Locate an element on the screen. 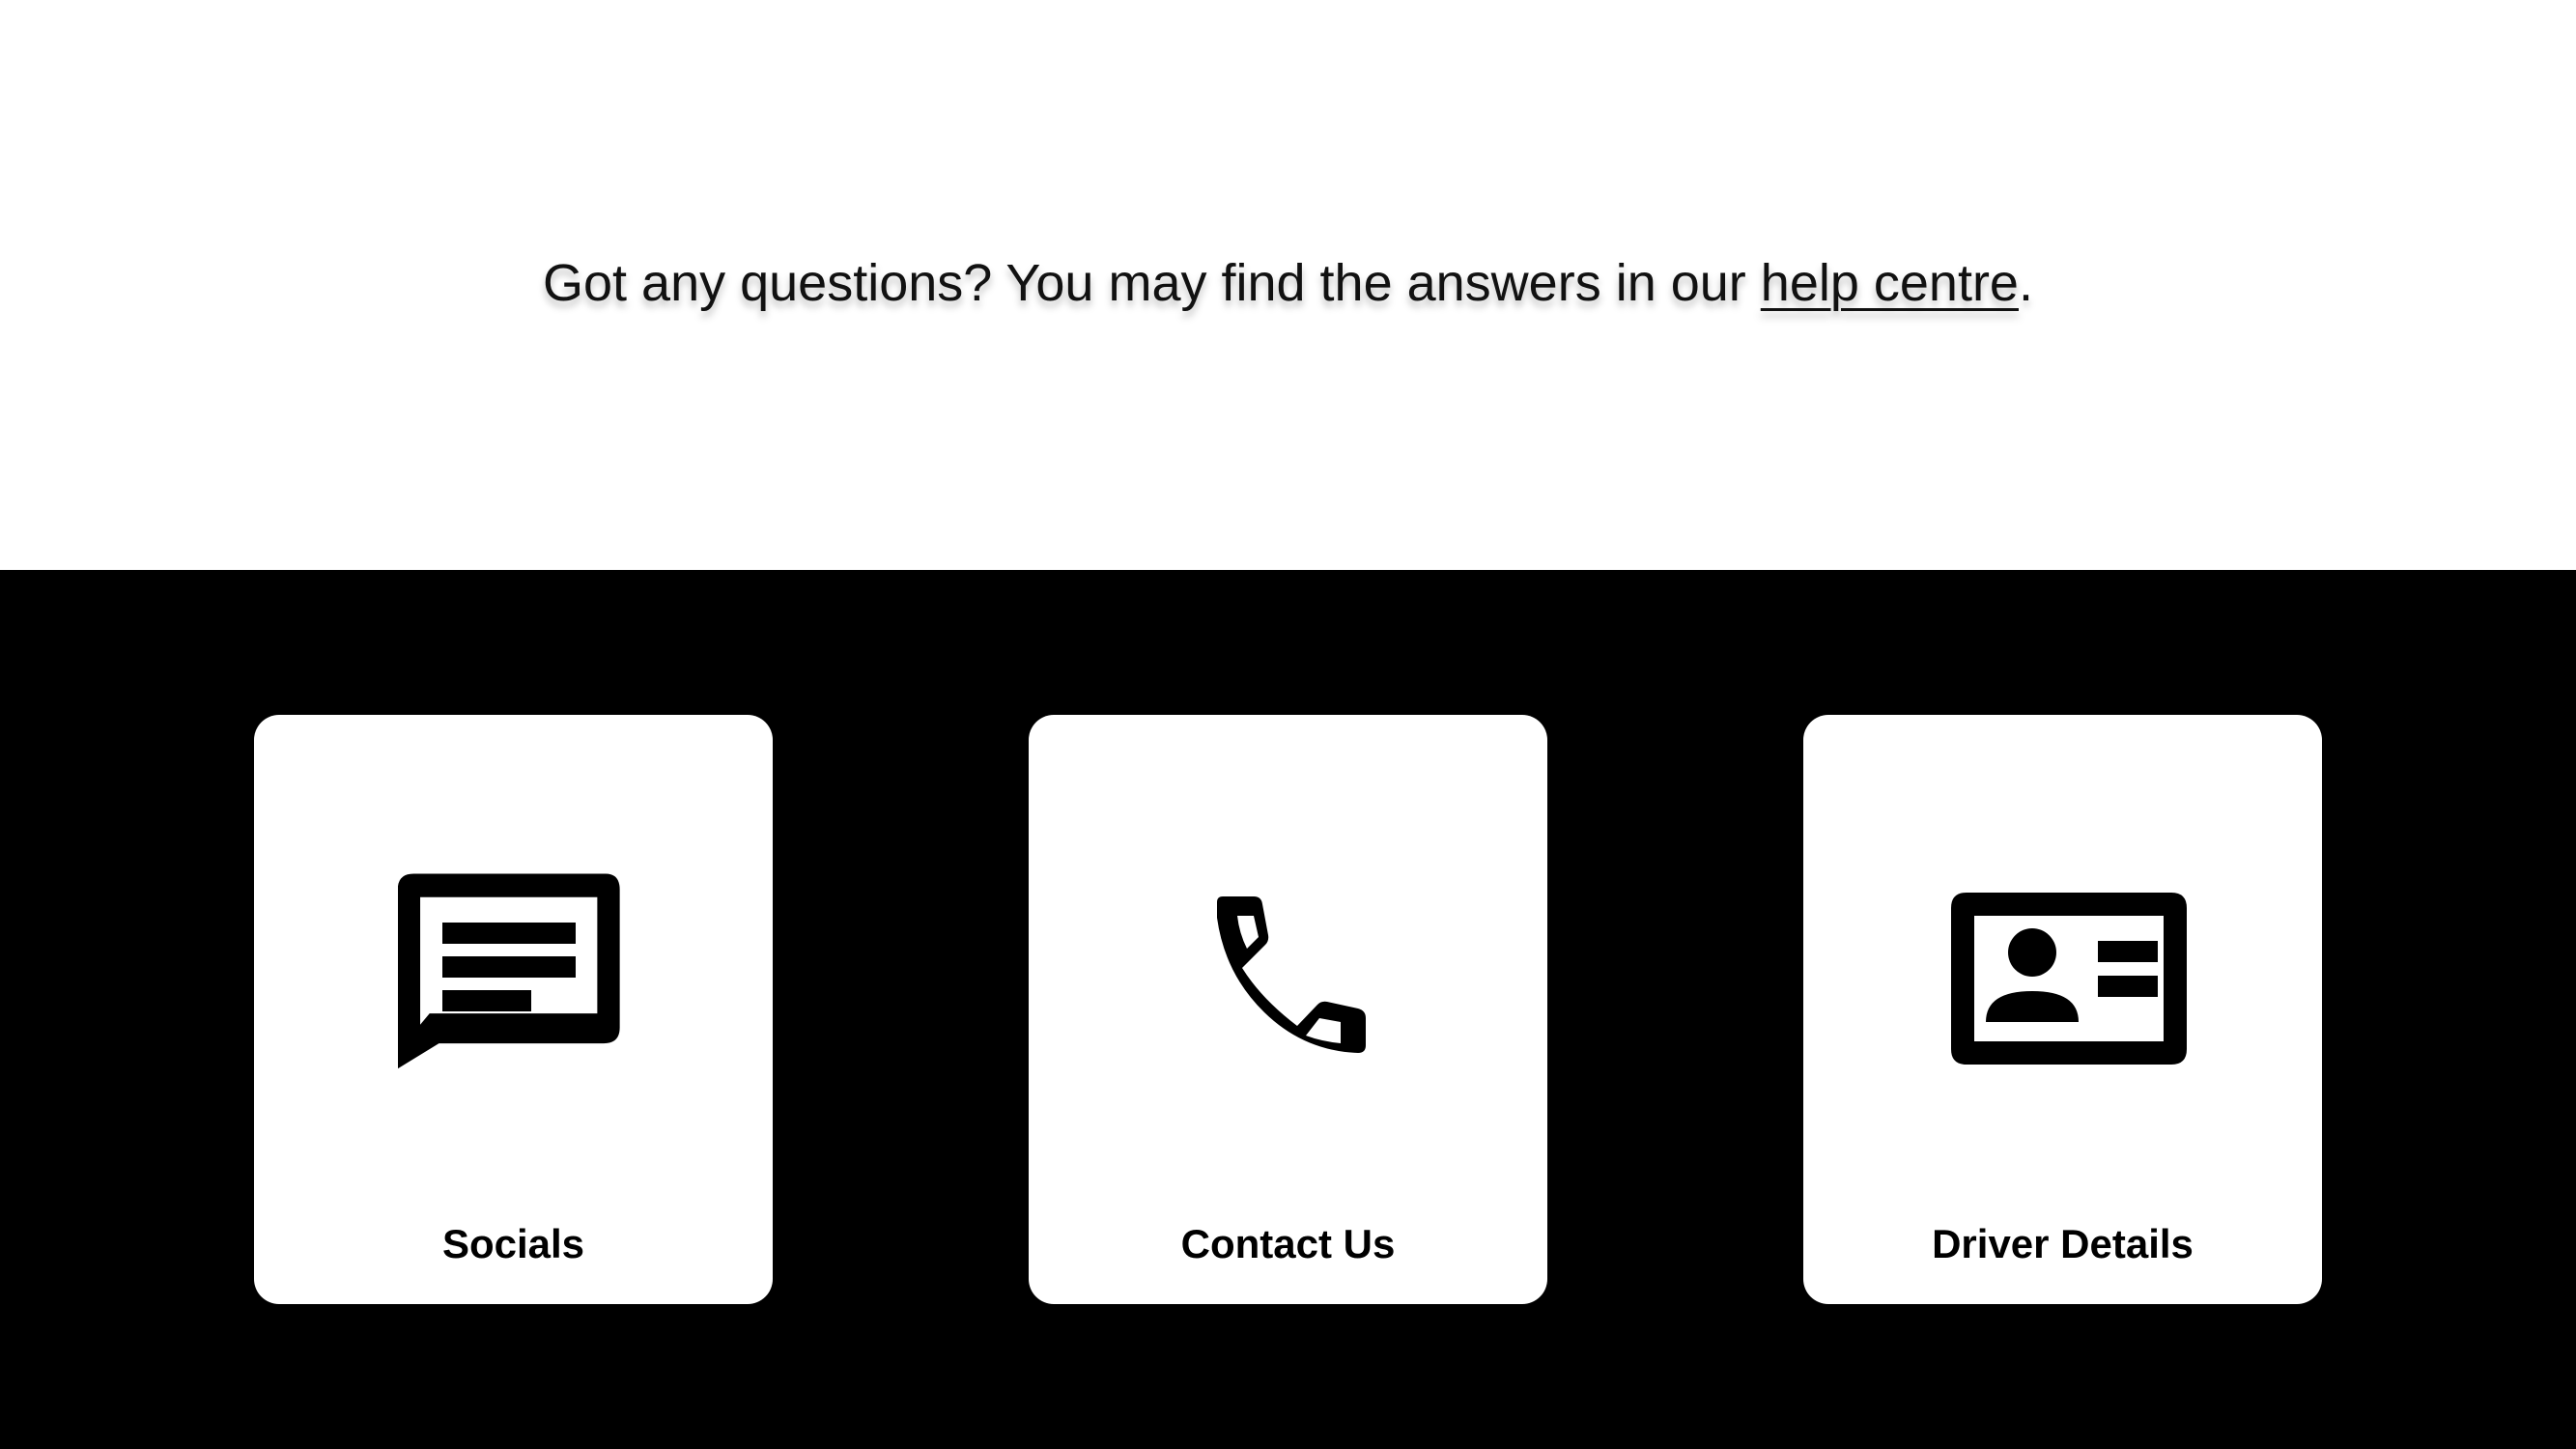  driver-details-card: Driver Details is located at coordinates (2062, 1009).